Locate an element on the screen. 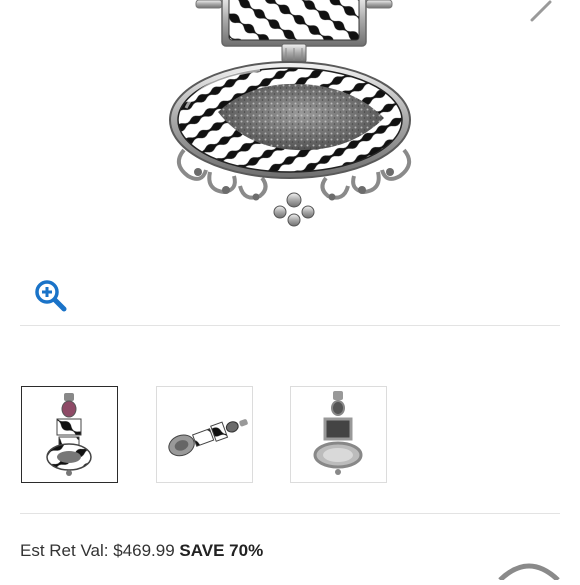  chat-icon is located at coordinates (529, 572).